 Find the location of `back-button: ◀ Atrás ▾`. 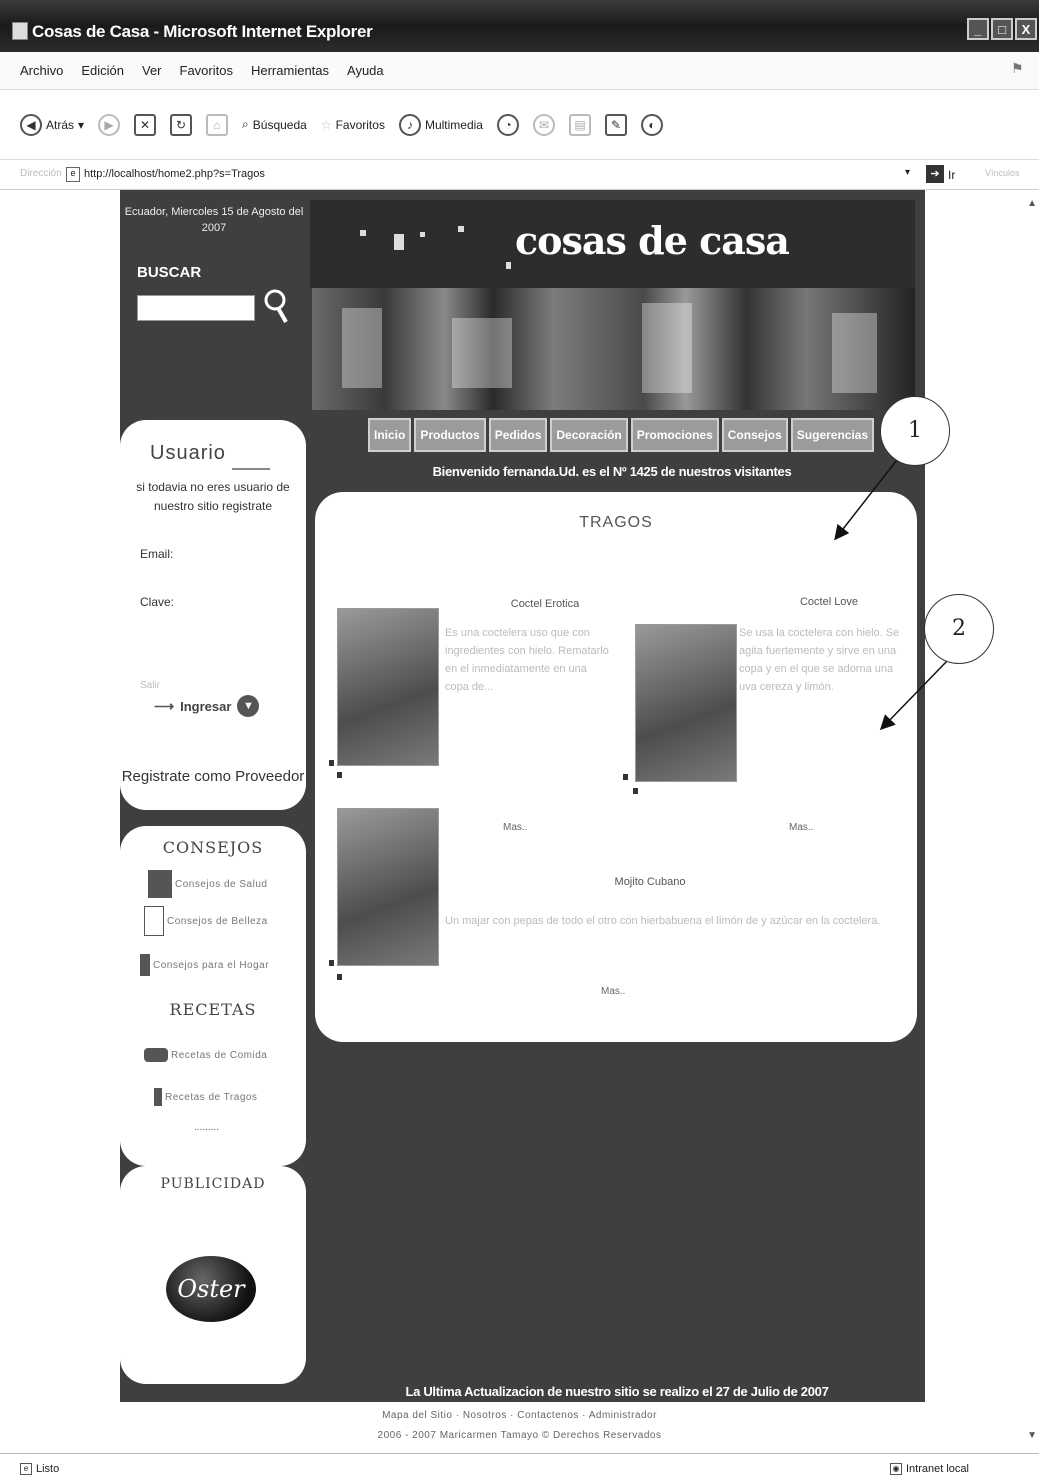

back-button: ◀ Atrás ▾ is located at coordinates (52, 124).